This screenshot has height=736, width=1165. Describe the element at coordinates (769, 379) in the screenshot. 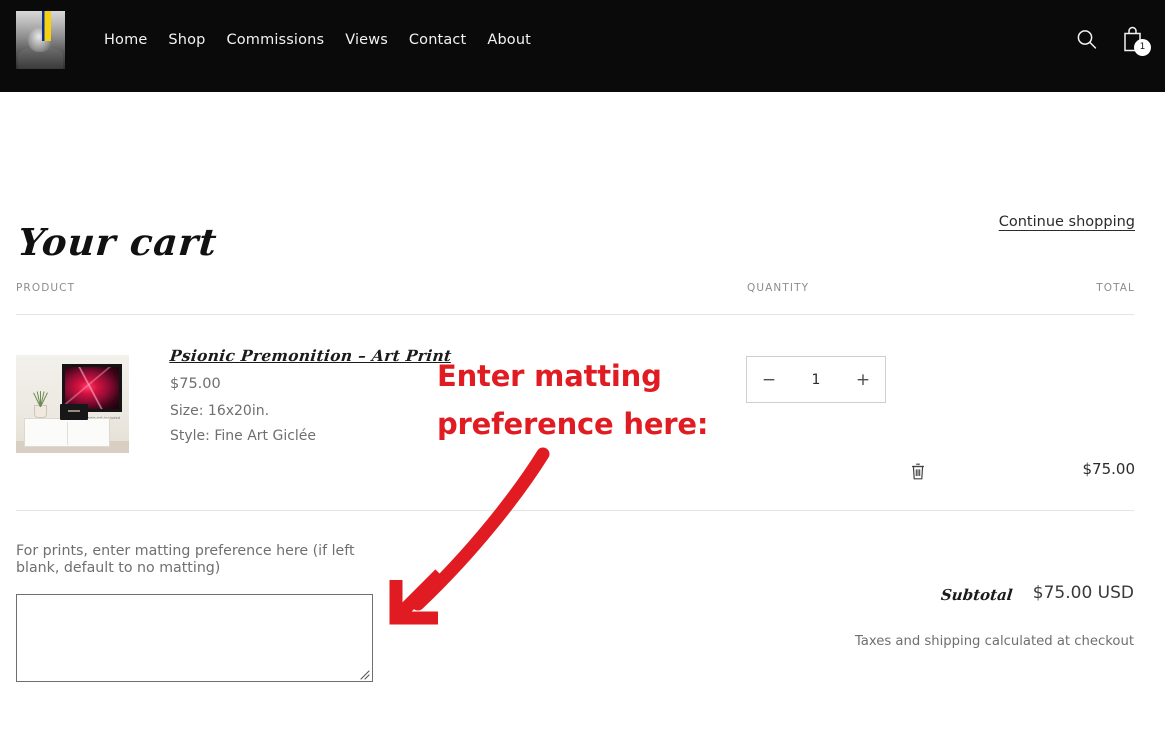

I see `quantity-decrease-button: −` at that location.